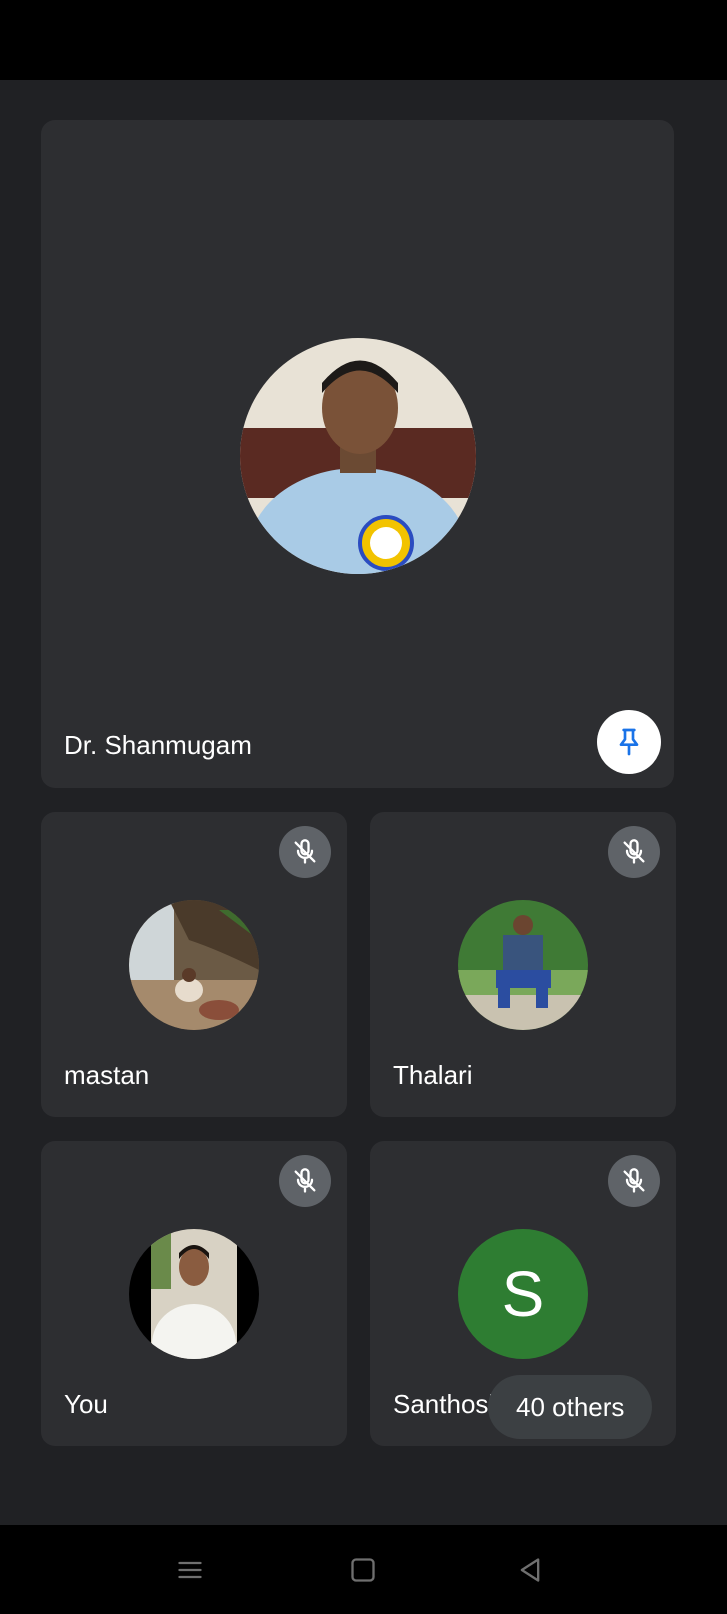  What do you see at coordinates (448, 1404) in the screenshot?
I see `participant-name: Santhosh` at bounding box center [448, 1404].